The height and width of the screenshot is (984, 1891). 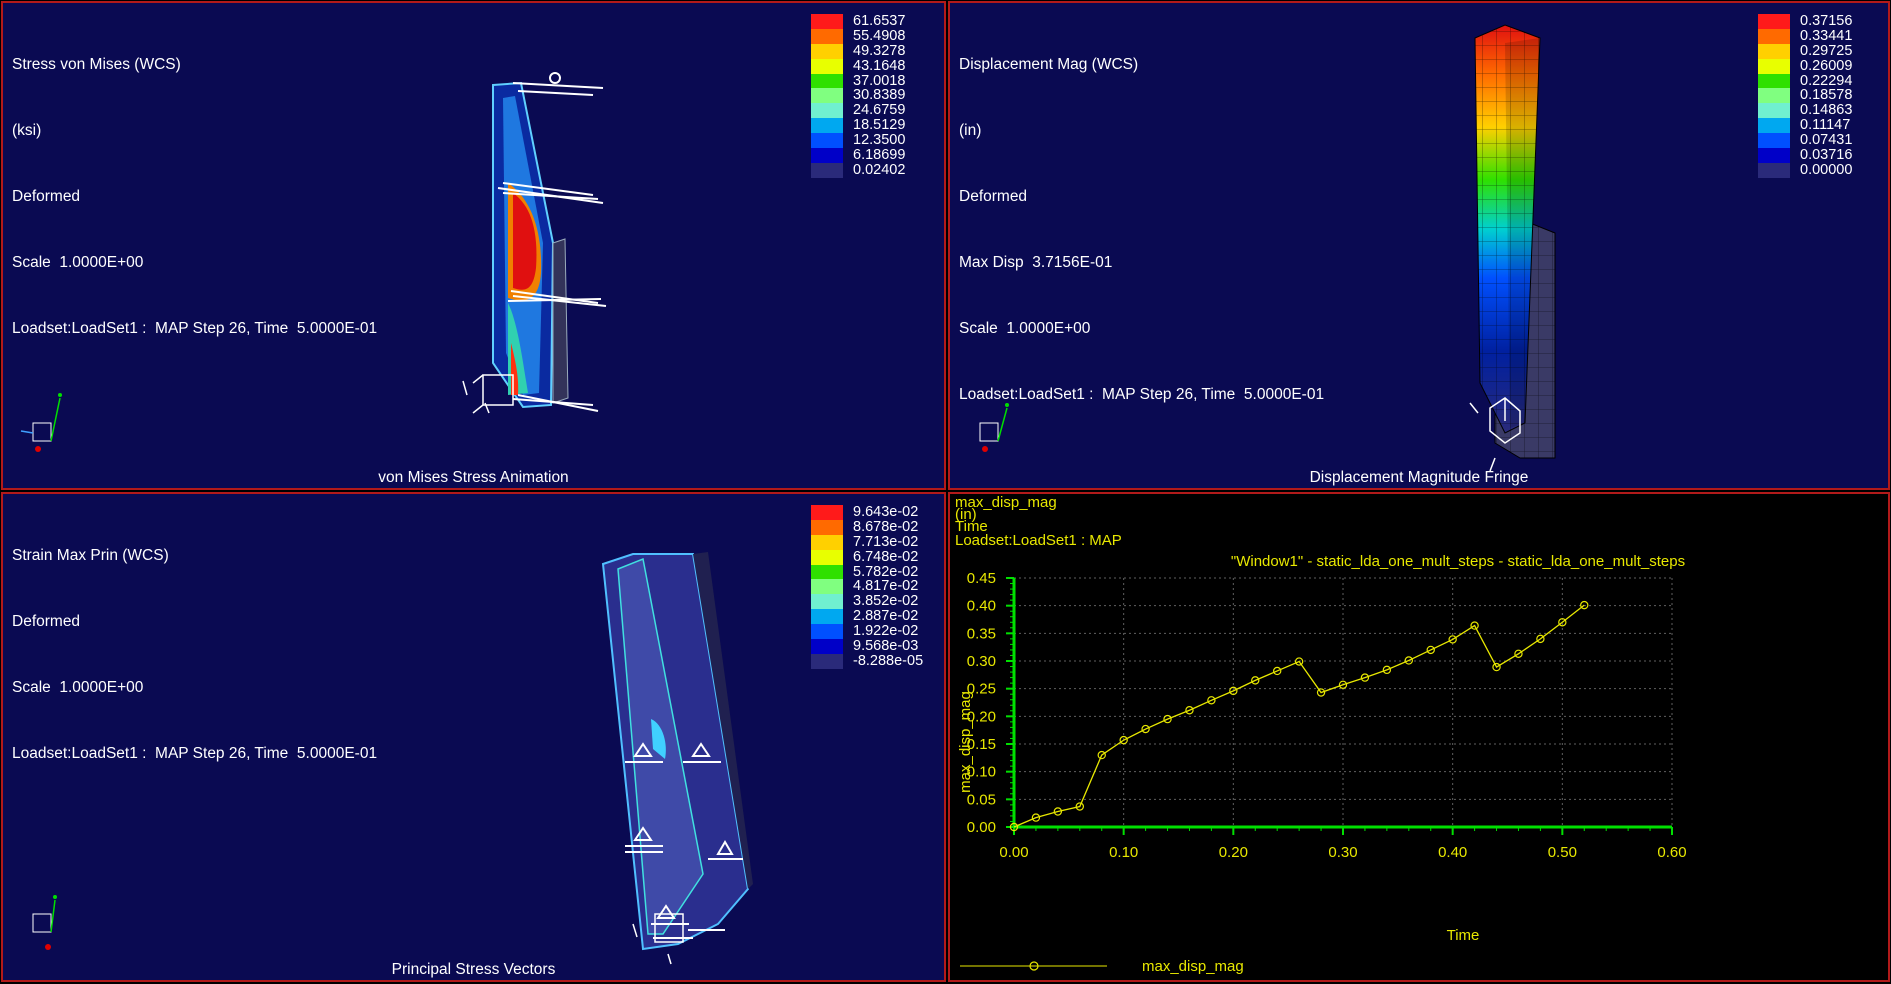 What do you see at coordinates (1419, 477) in the screenshot?
I see `viewport-caption: Displacement Magnitude Fringe` at bounding box center [1419, 477].